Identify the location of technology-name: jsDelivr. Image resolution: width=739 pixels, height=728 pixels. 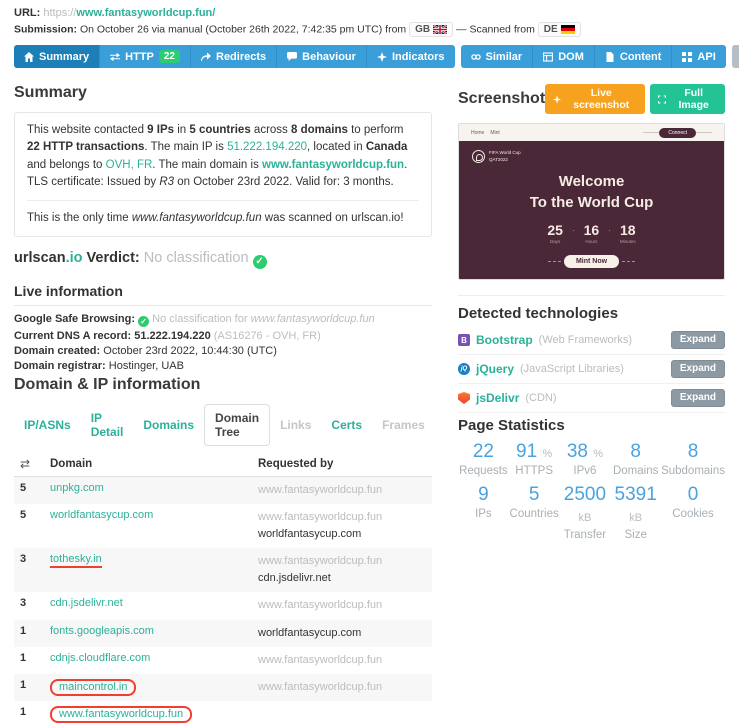
(497, 398).